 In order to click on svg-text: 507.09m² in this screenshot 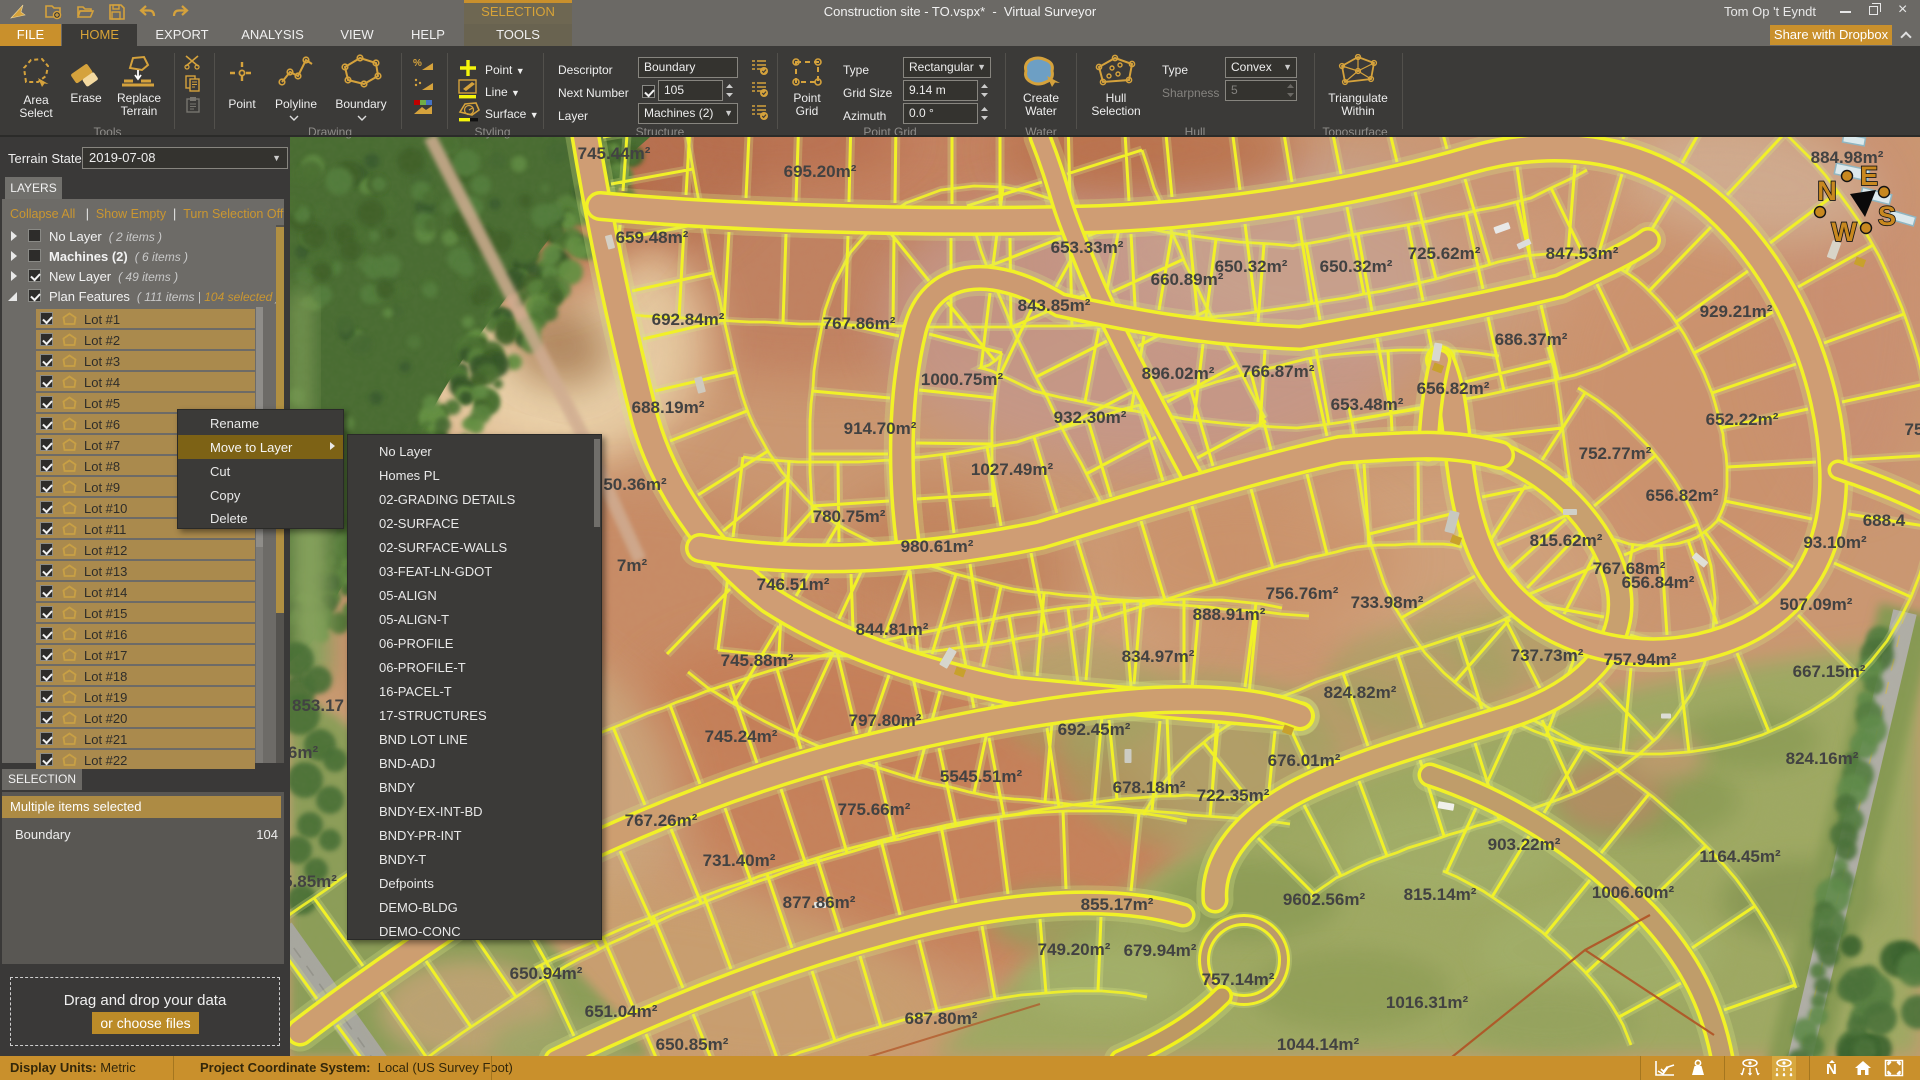, I will do `click(1816, 604)`.